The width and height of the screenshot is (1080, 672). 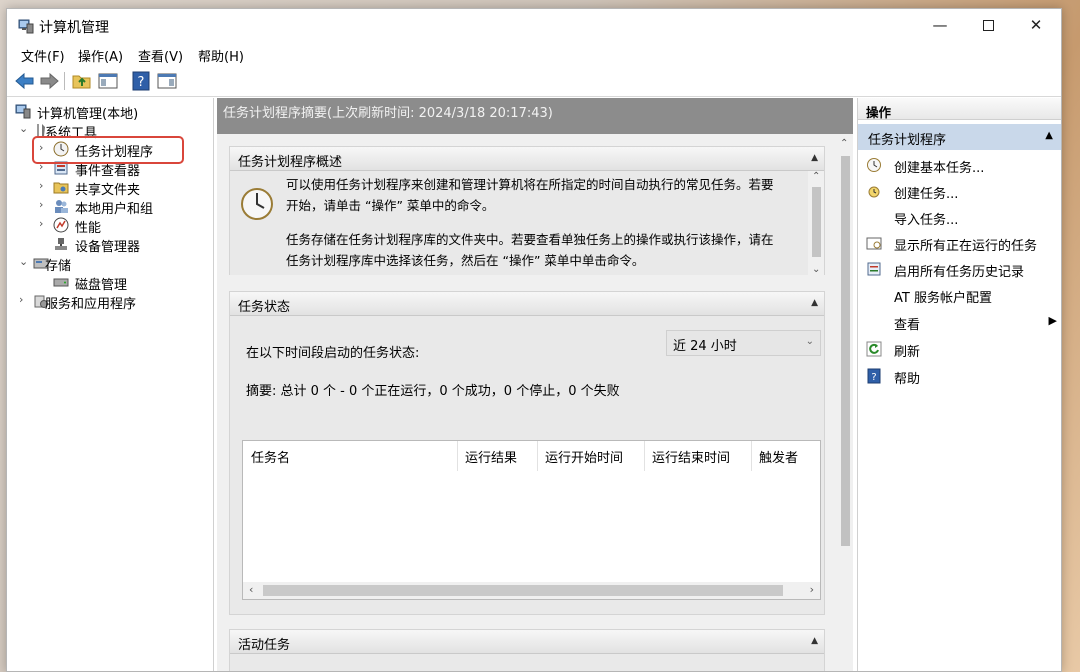 What do you see at coordinates (874, 269) in the screenshot?
I see `history-icon` at bounding box center [874, 269].